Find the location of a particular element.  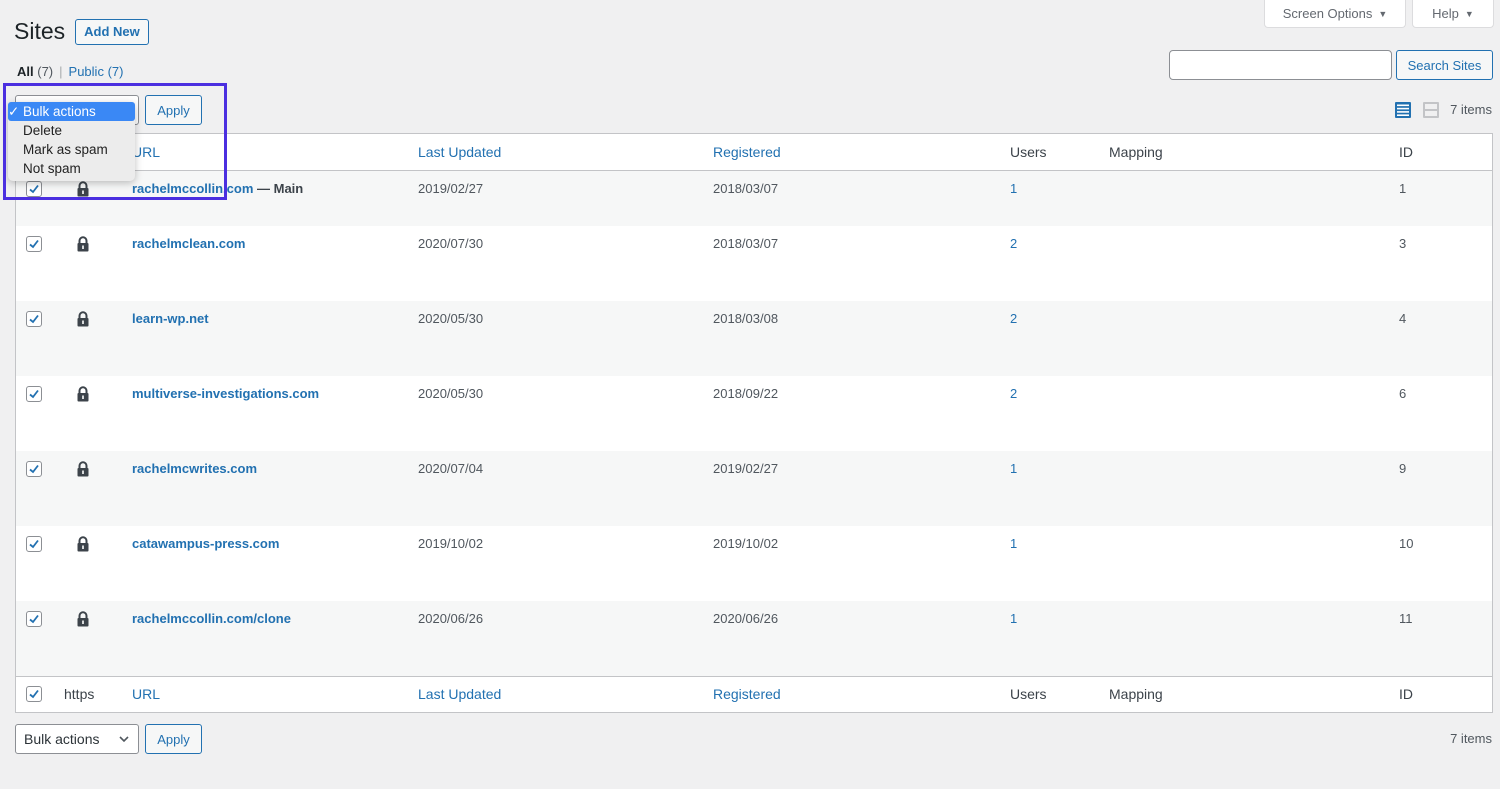

site-suffix: — Main is located at coordinates (278, 188).